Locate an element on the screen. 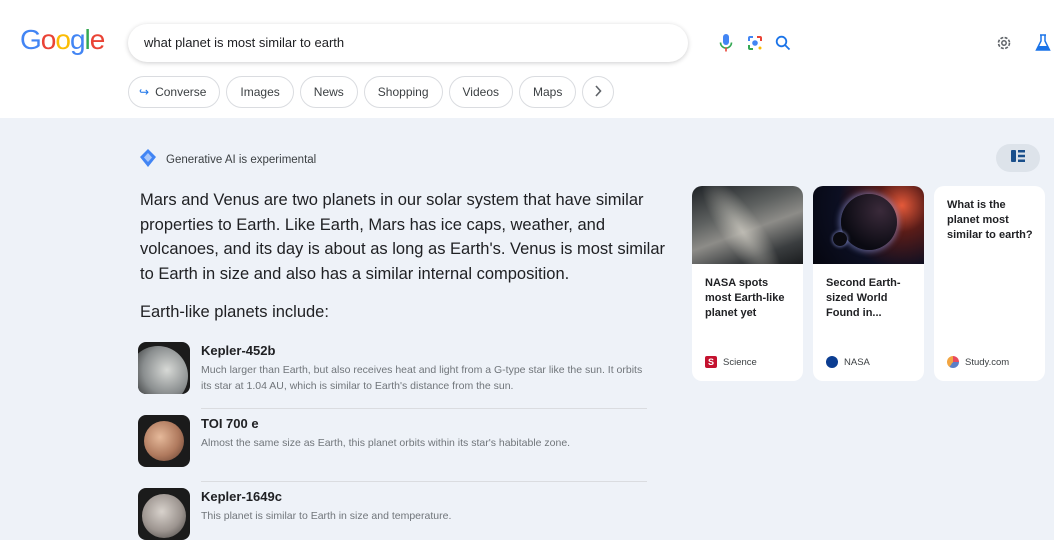 The width and height of the screenshot is (1054, 540). card-source: NASA is located at coordinates (848, 362).